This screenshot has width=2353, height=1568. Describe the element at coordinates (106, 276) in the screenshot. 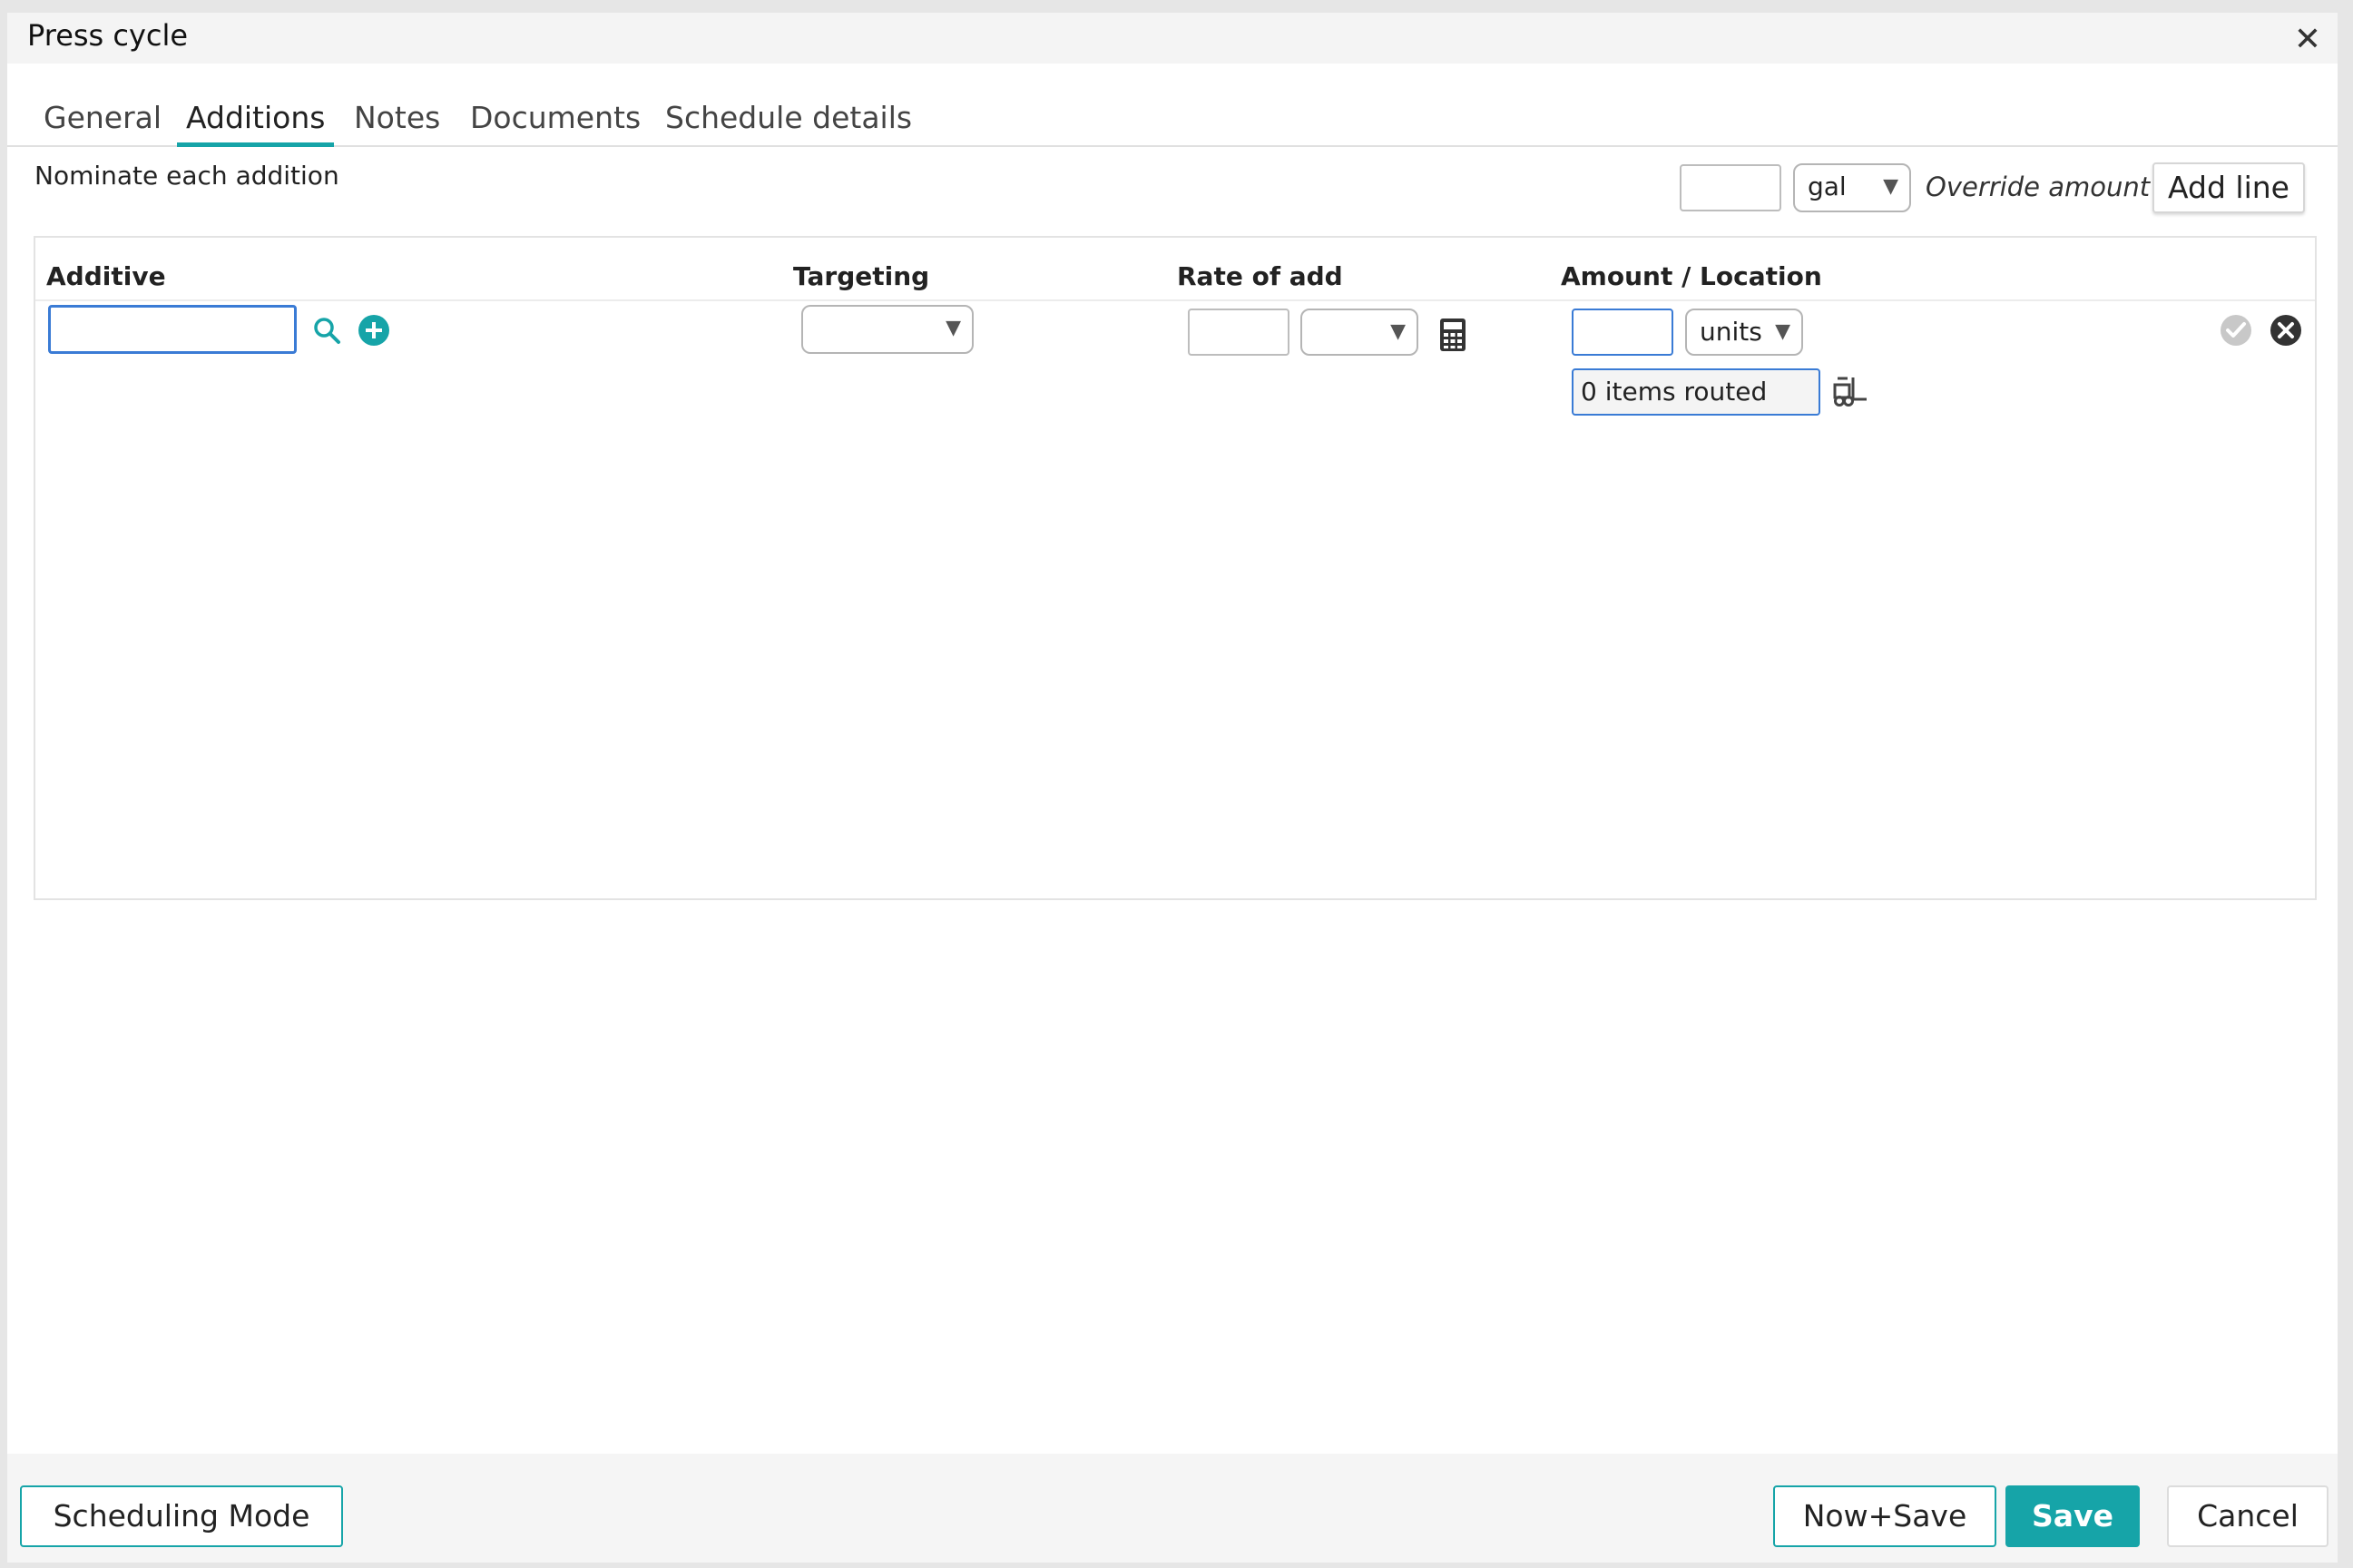

I see `column-header-additive: Additive` at that location.